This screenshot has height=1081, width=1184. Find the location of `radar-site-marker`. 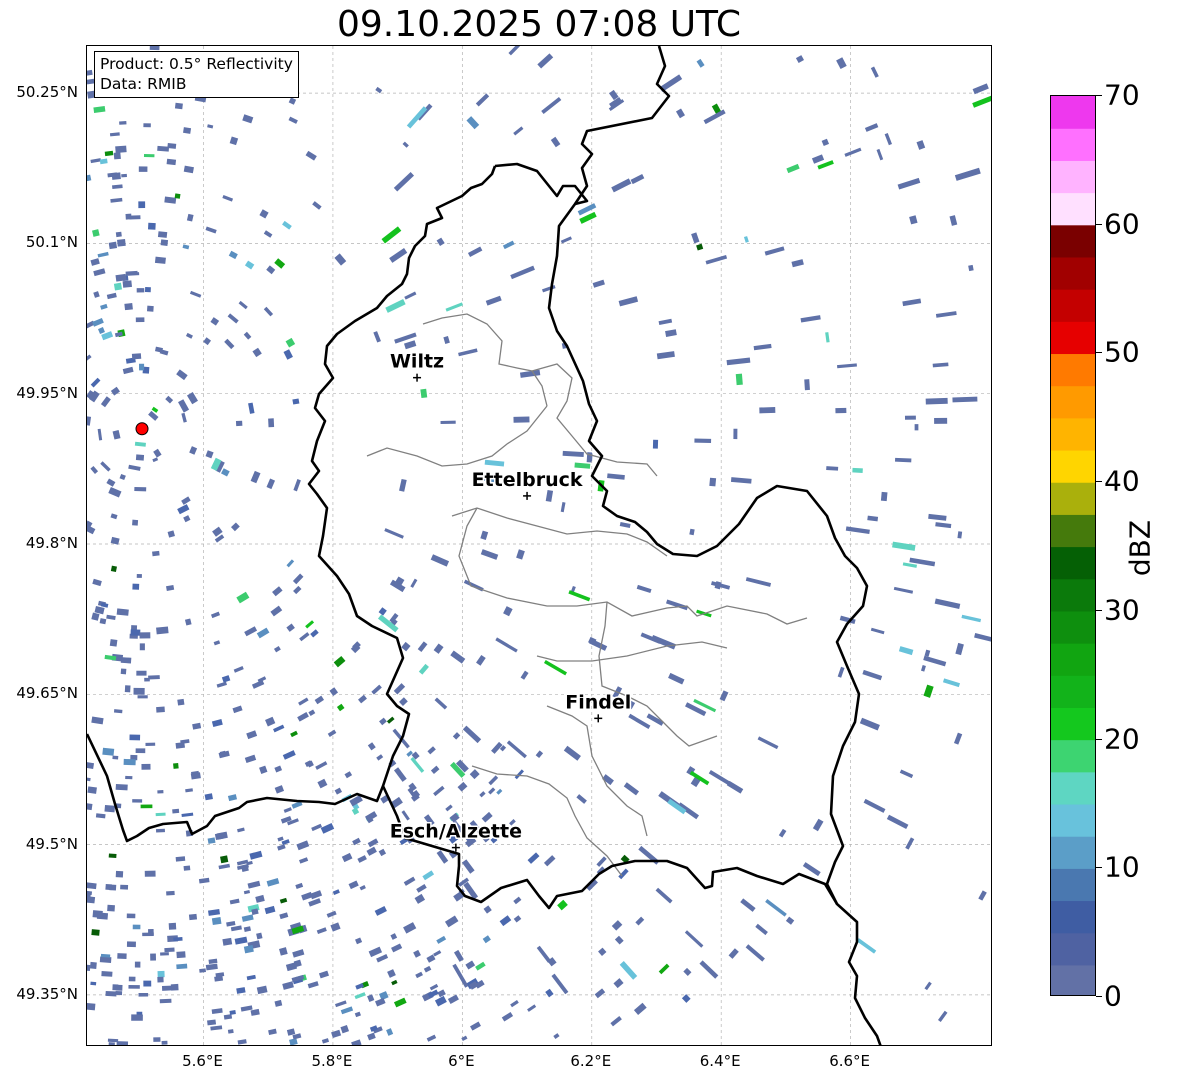

radar-site-marker is located at coordinates (142, 429).